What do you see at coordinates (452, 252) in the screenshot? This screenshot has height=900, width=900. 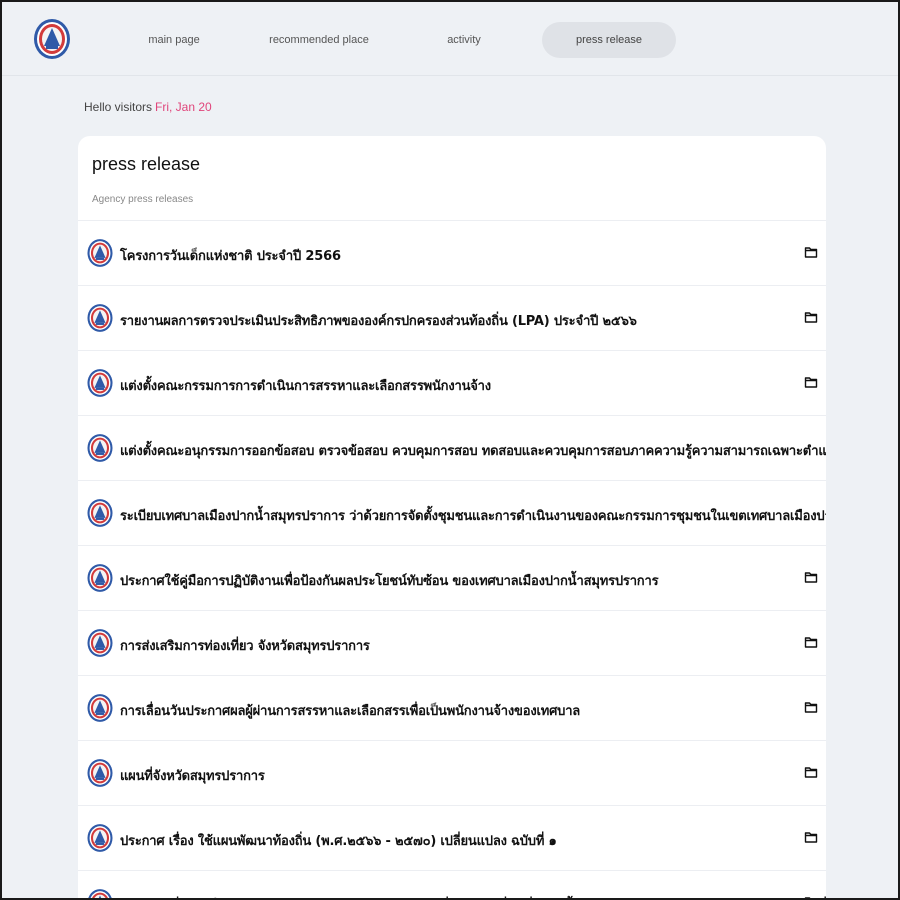 I see `press-release-item: โครงการวันเด็กแห่งชาติ ประจำปี 2566` at bounding box center [452, 252].